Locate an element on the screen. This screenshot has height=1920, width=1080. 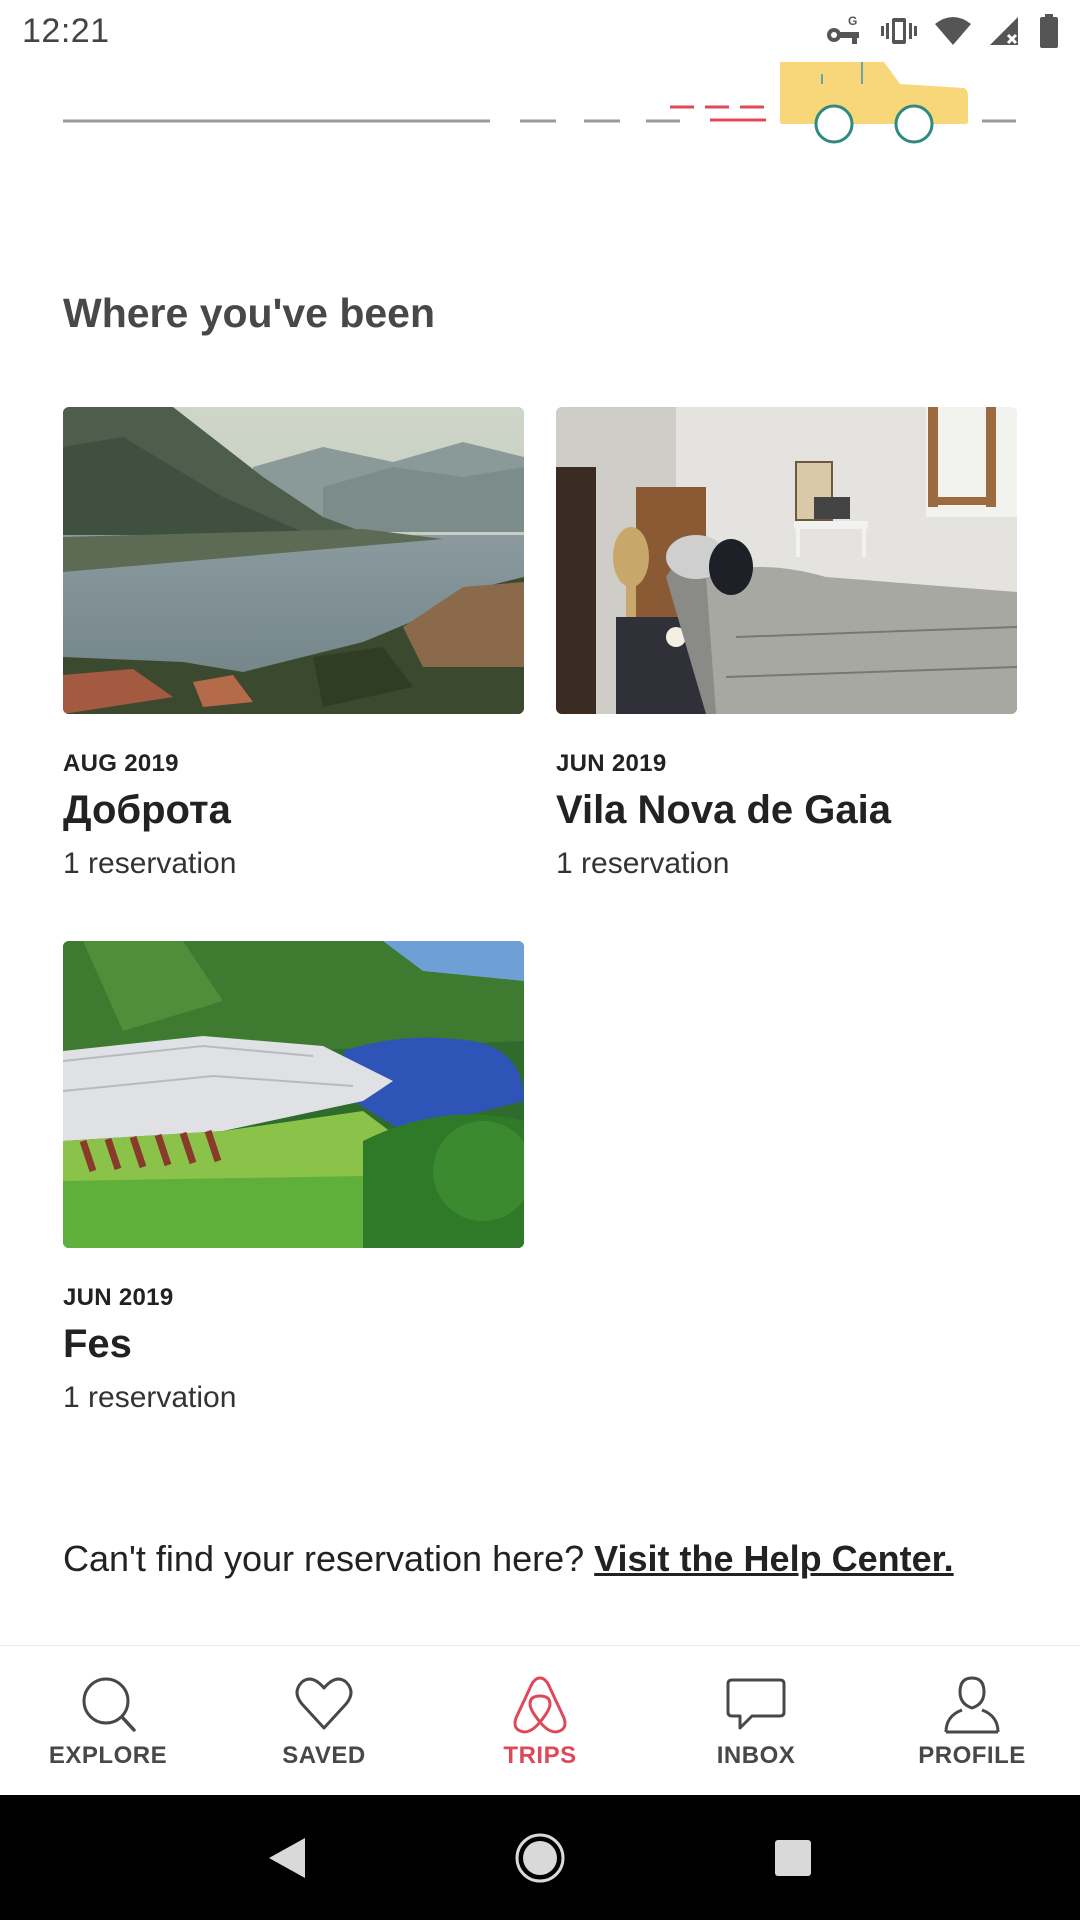
svg-text: G is located at coordinates (852, 21).